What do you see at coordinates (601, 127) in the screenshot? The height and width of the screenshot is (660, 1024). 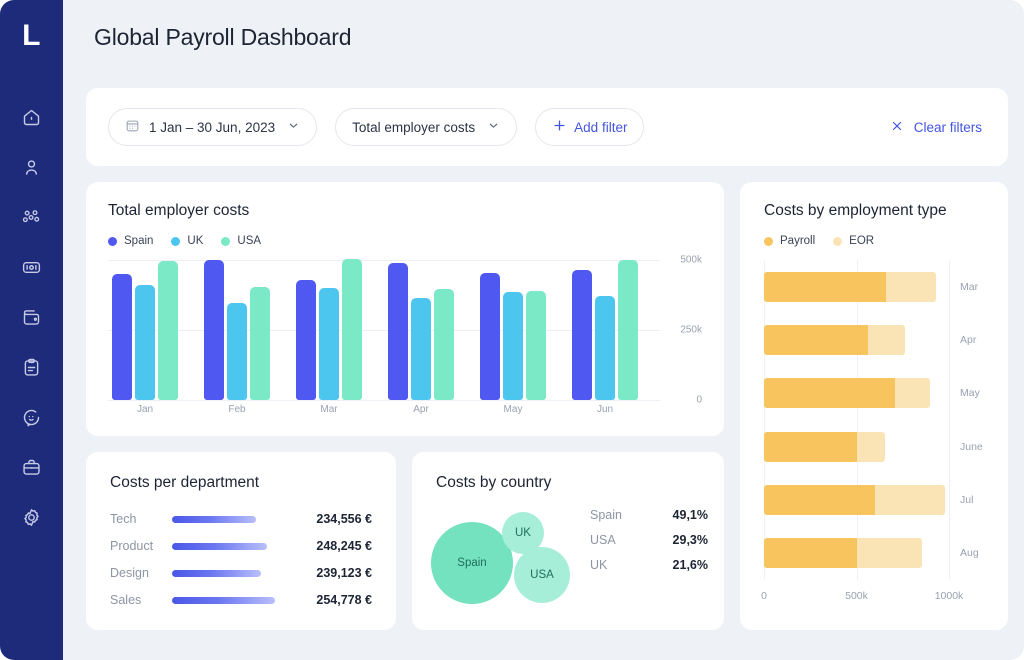 I see `add-filter-label: Add filter` at bounding box center [601, 127].